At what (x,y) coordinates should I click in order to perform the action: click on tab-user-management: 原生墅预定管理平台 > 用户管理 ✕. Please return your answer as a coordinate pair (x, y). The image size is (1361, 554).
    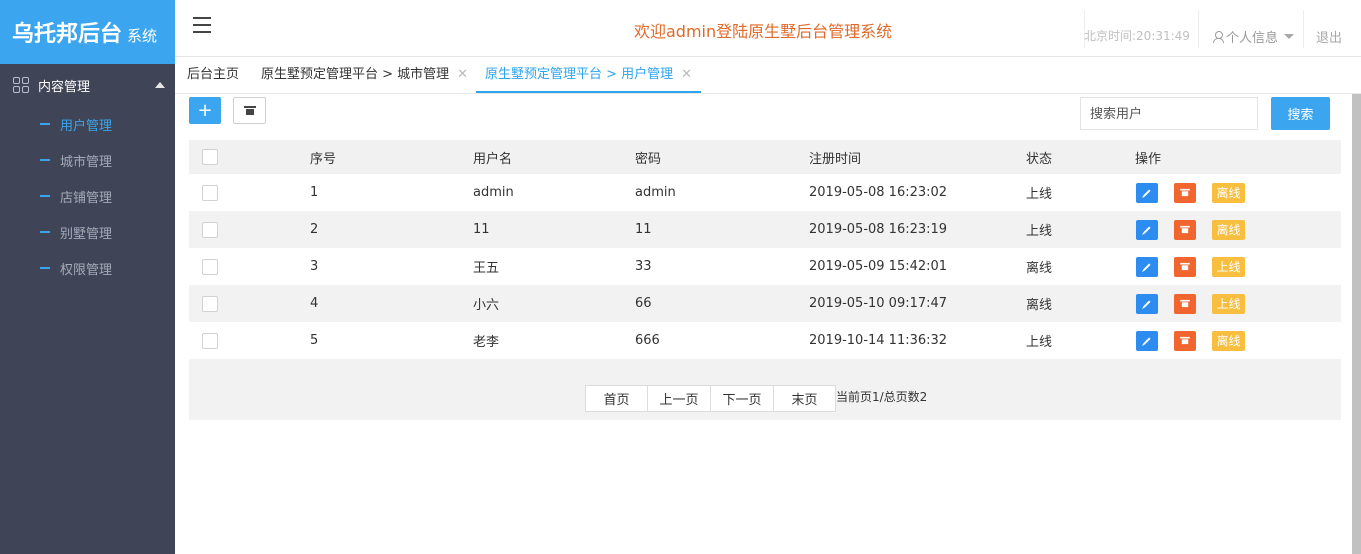
    Looking at the image, I should click on (589, 75).